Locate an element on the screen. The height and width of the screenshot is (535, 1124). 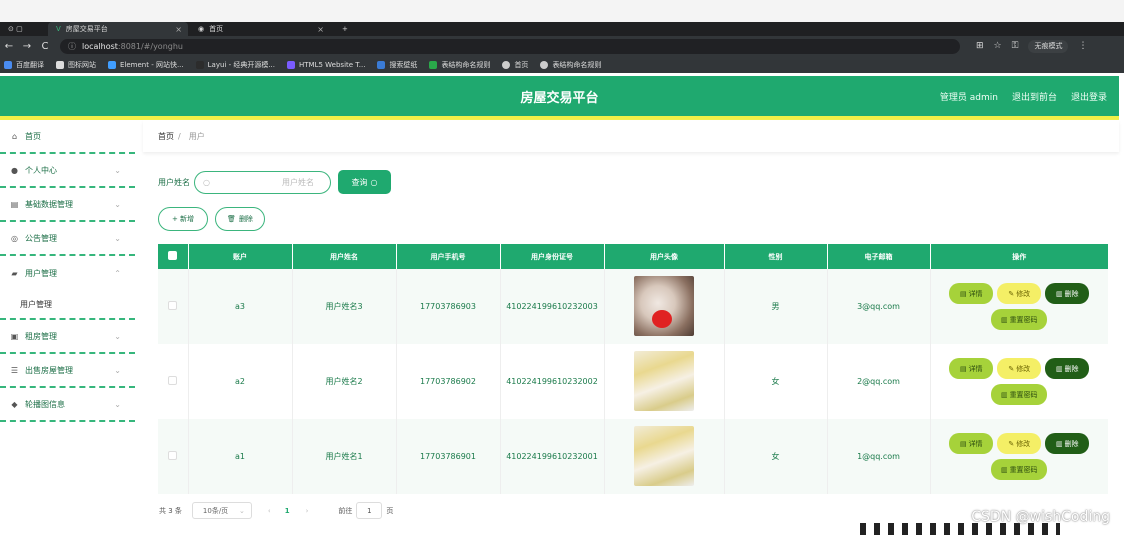
cell-account: a2 is located at coordinates (240, 381).